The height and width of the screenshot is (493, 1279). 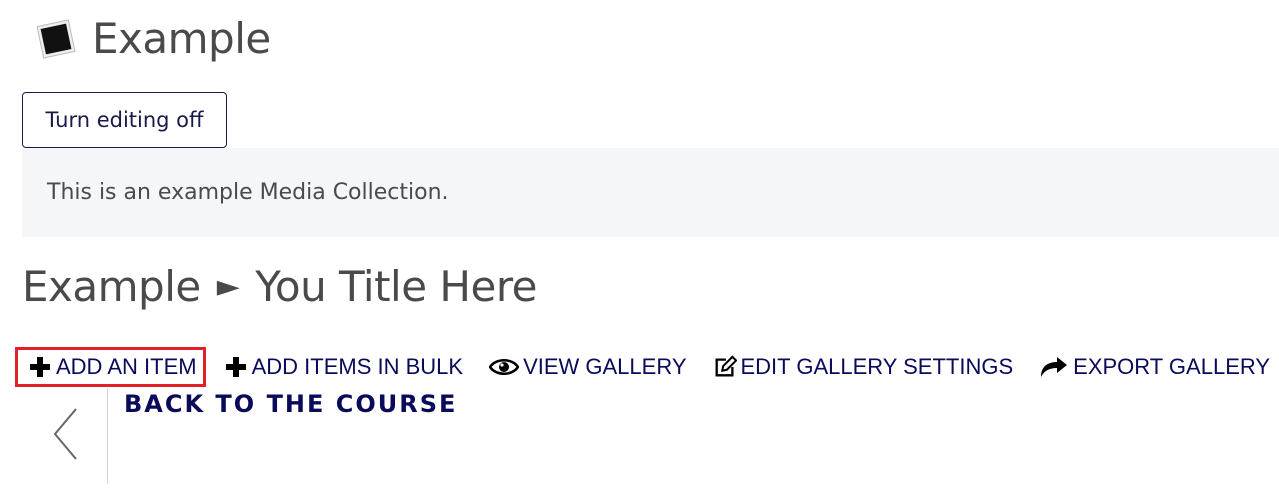 I want to click on add-an-item-button: ADD AN ITEM, so click(x=110, y=367).